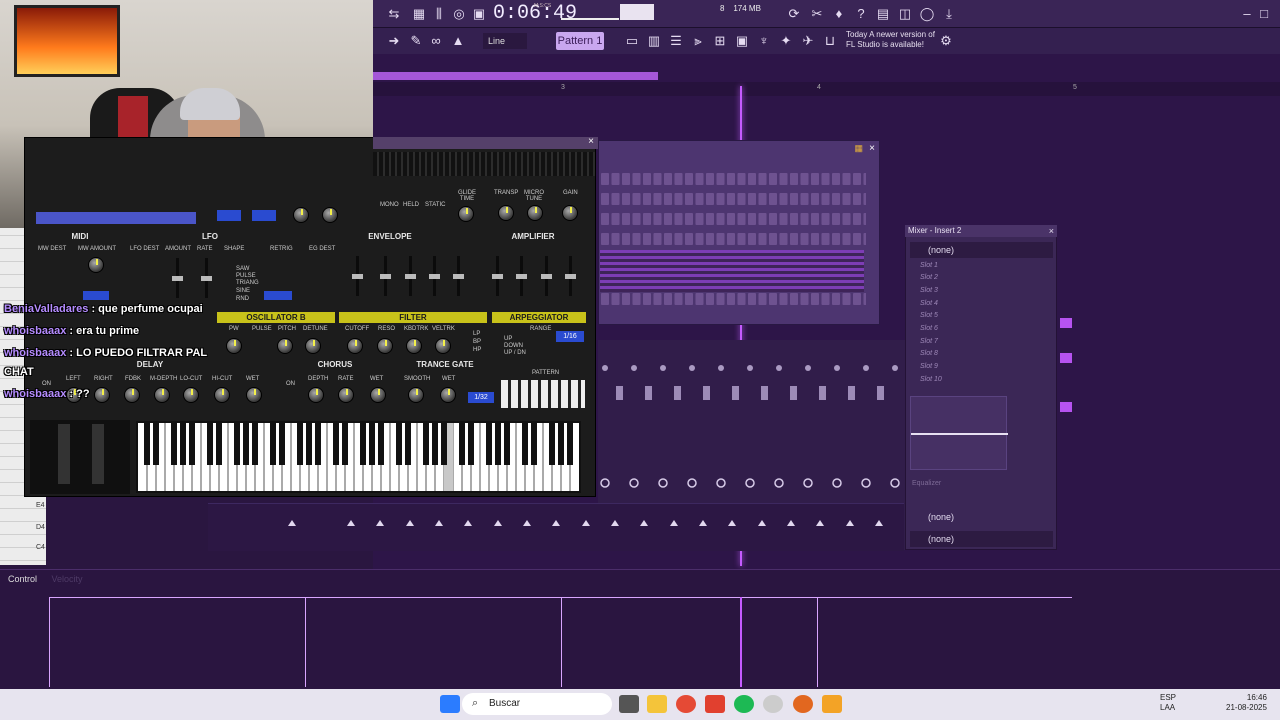  I want to click on arp-sync-display: 1/16, so click(570, 336).